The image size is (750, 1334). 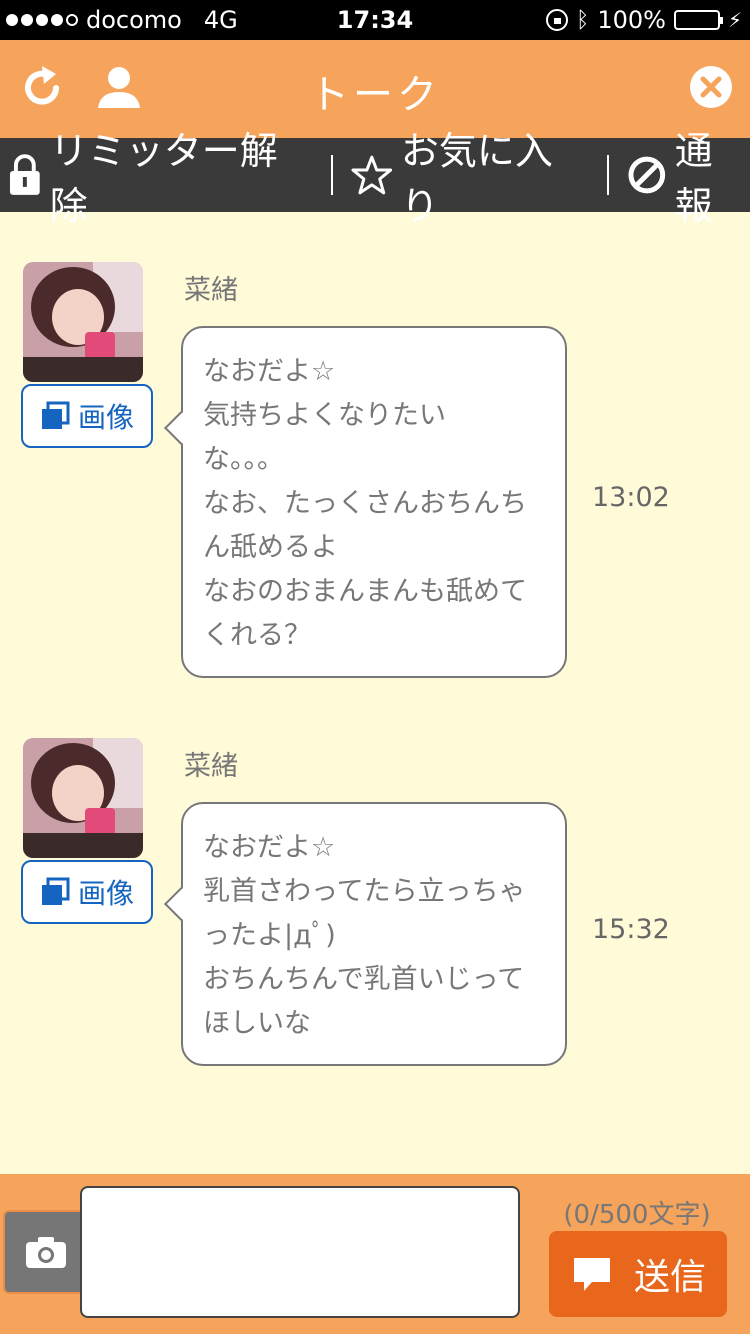 What do you see at coordinates (257, 1023) in the screenshot?
I see `message-line: ほしいな` at bounding box center [257, 1023].